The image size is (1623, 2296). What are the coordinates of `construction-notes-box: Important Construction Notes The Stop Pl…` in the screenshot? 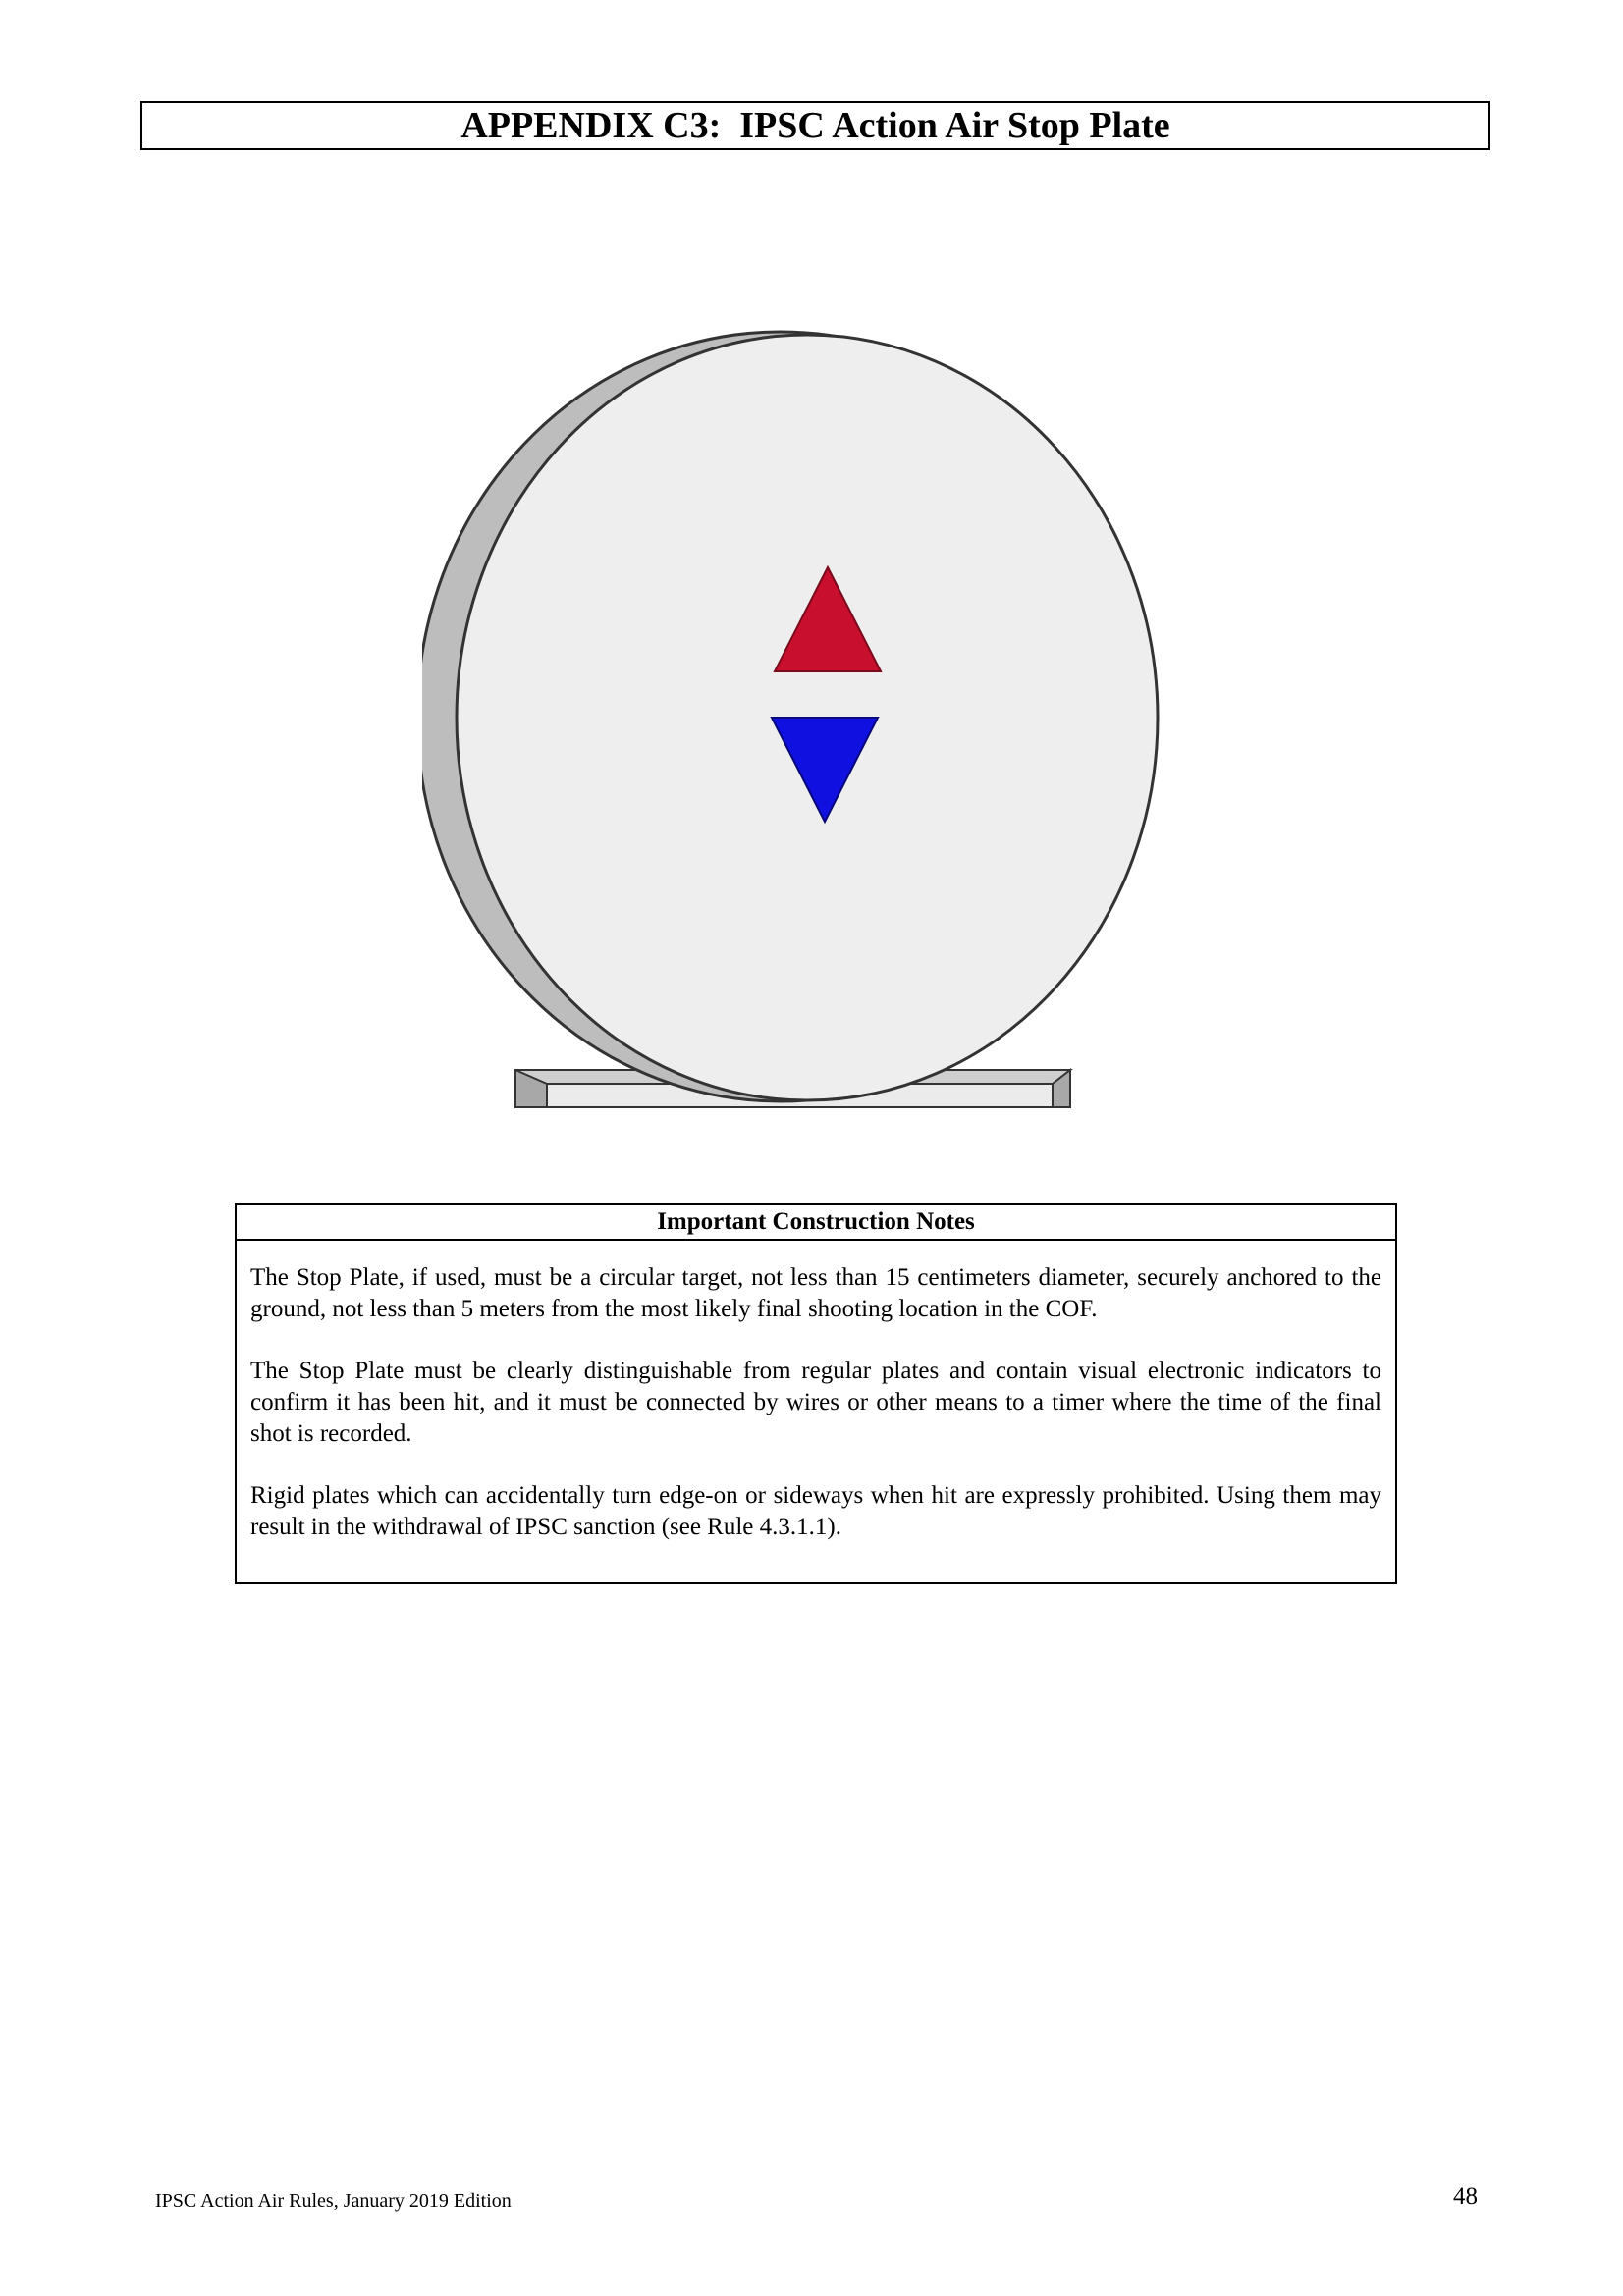 It's located at (816, 1393).